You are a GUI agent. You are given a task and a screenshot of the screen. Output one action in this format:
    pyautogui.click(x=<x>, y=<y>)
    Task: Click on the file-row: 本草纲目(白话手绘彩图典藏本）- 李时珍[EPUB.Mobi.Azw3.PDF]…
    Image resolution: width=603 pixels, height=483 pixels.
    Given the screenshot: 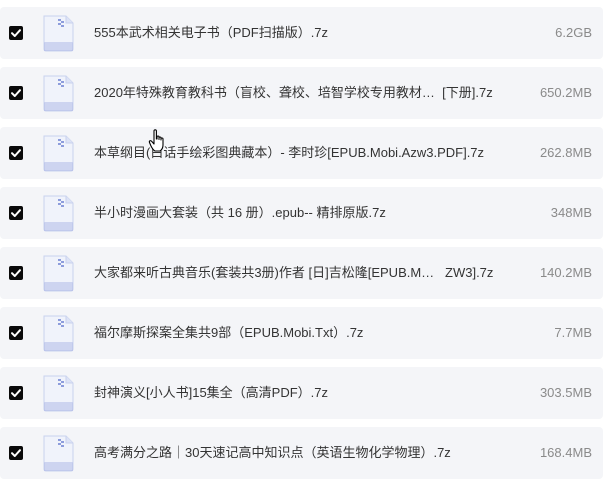 What is the action you would take?
    pyautogui.click(x=301, y=153)
    